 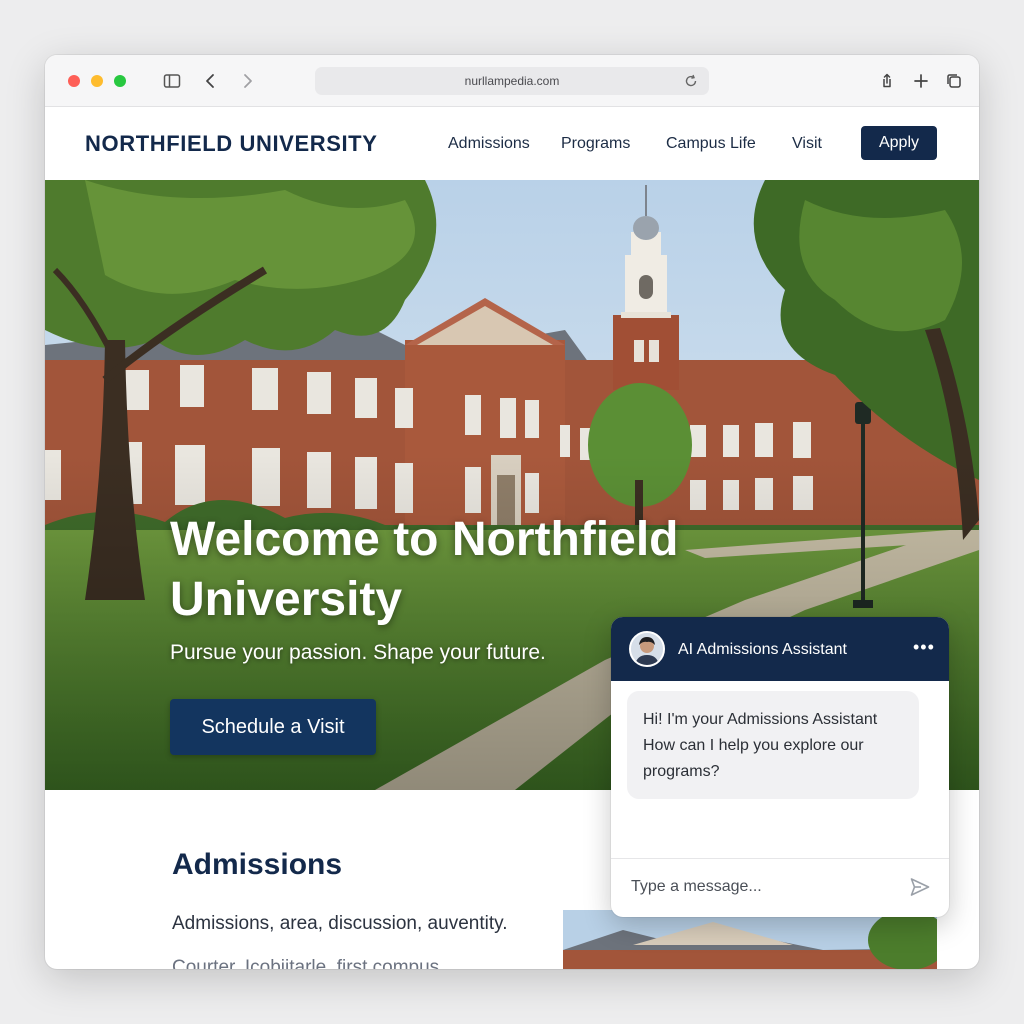 I want to click on share-icon, so click(x=887, y=81).